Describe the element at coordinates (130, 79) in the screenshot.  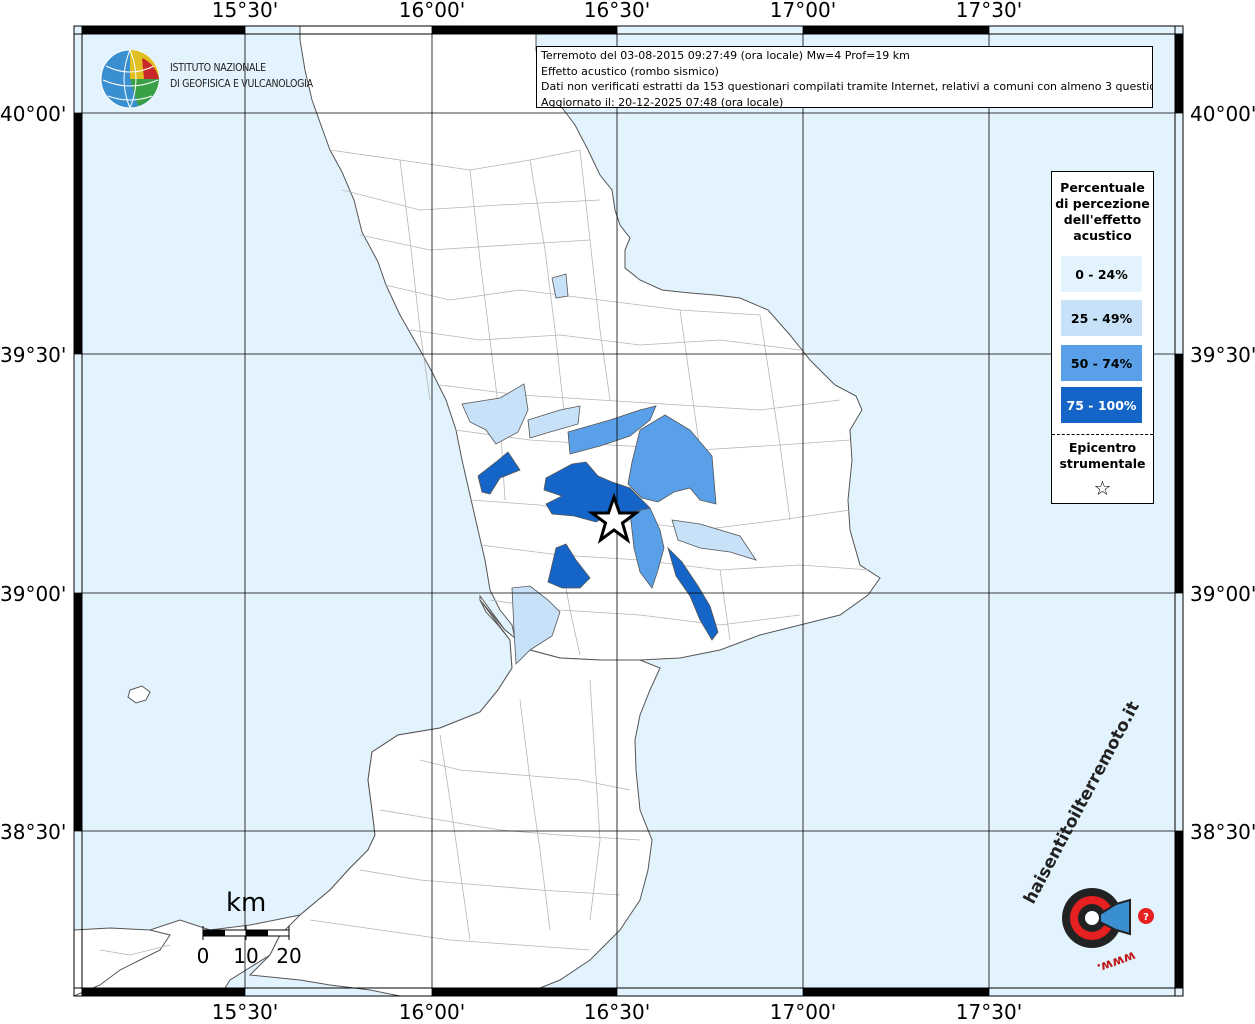
I see `globe-icon` at that location.